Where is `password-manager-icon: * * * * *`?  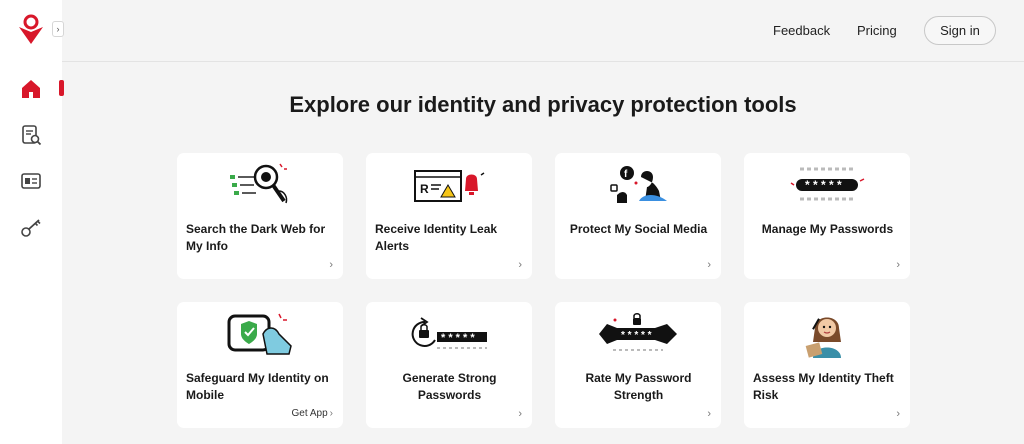
password-manager-icon: * * * * * is located at coordinates (827, 184).